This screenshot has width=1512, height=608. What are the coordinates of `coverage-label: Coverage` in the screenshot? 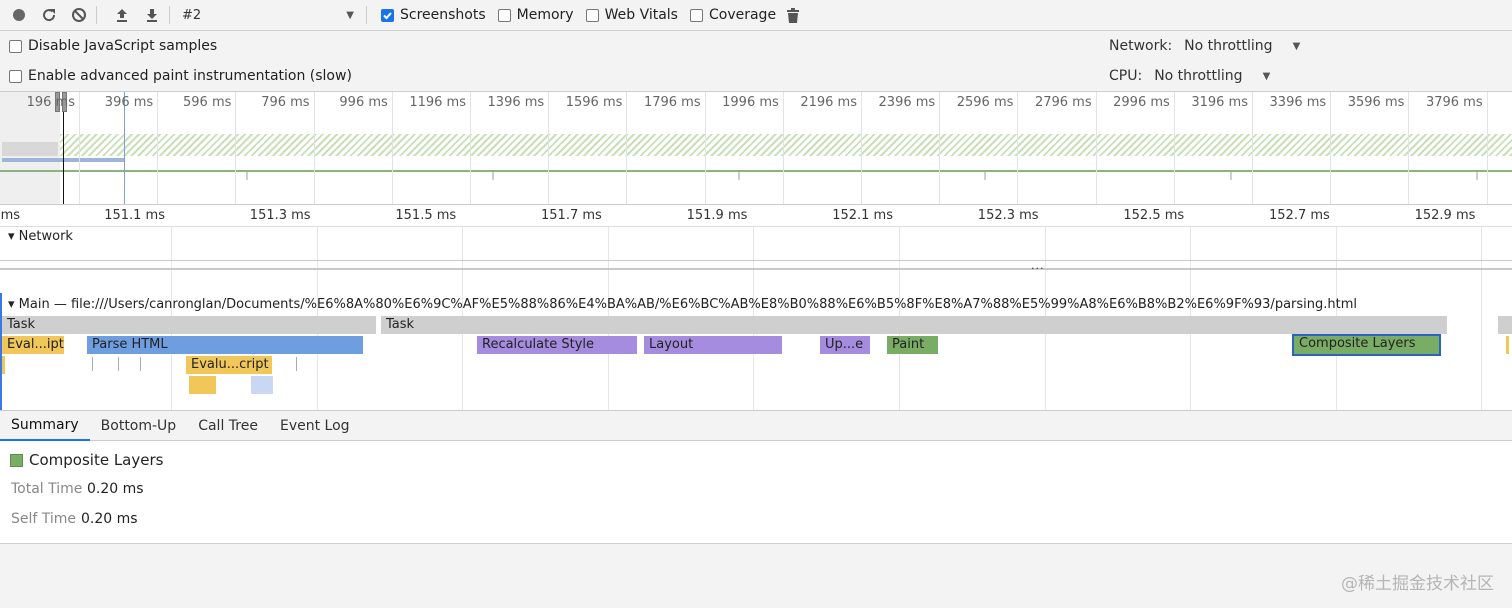 It's located at (742, 15).